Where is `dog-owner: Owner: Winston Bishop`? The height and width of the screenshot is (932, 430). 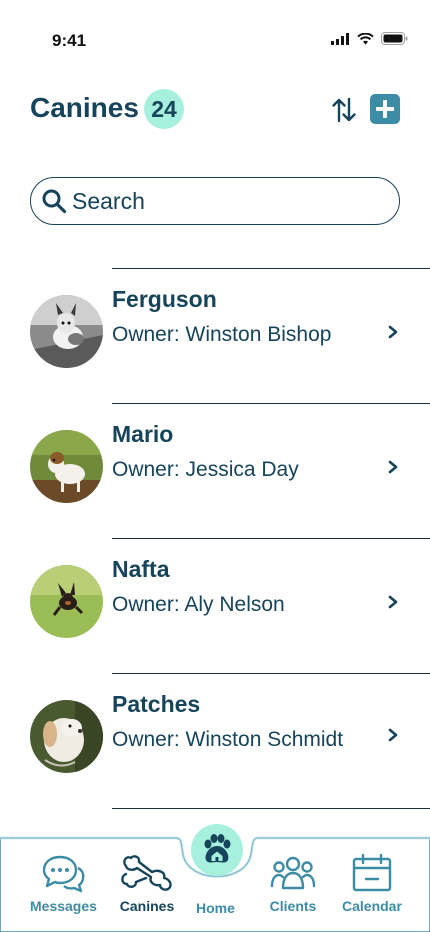 dog-owner: Owner: Winston Bishop is located at coordinates (222, 334).